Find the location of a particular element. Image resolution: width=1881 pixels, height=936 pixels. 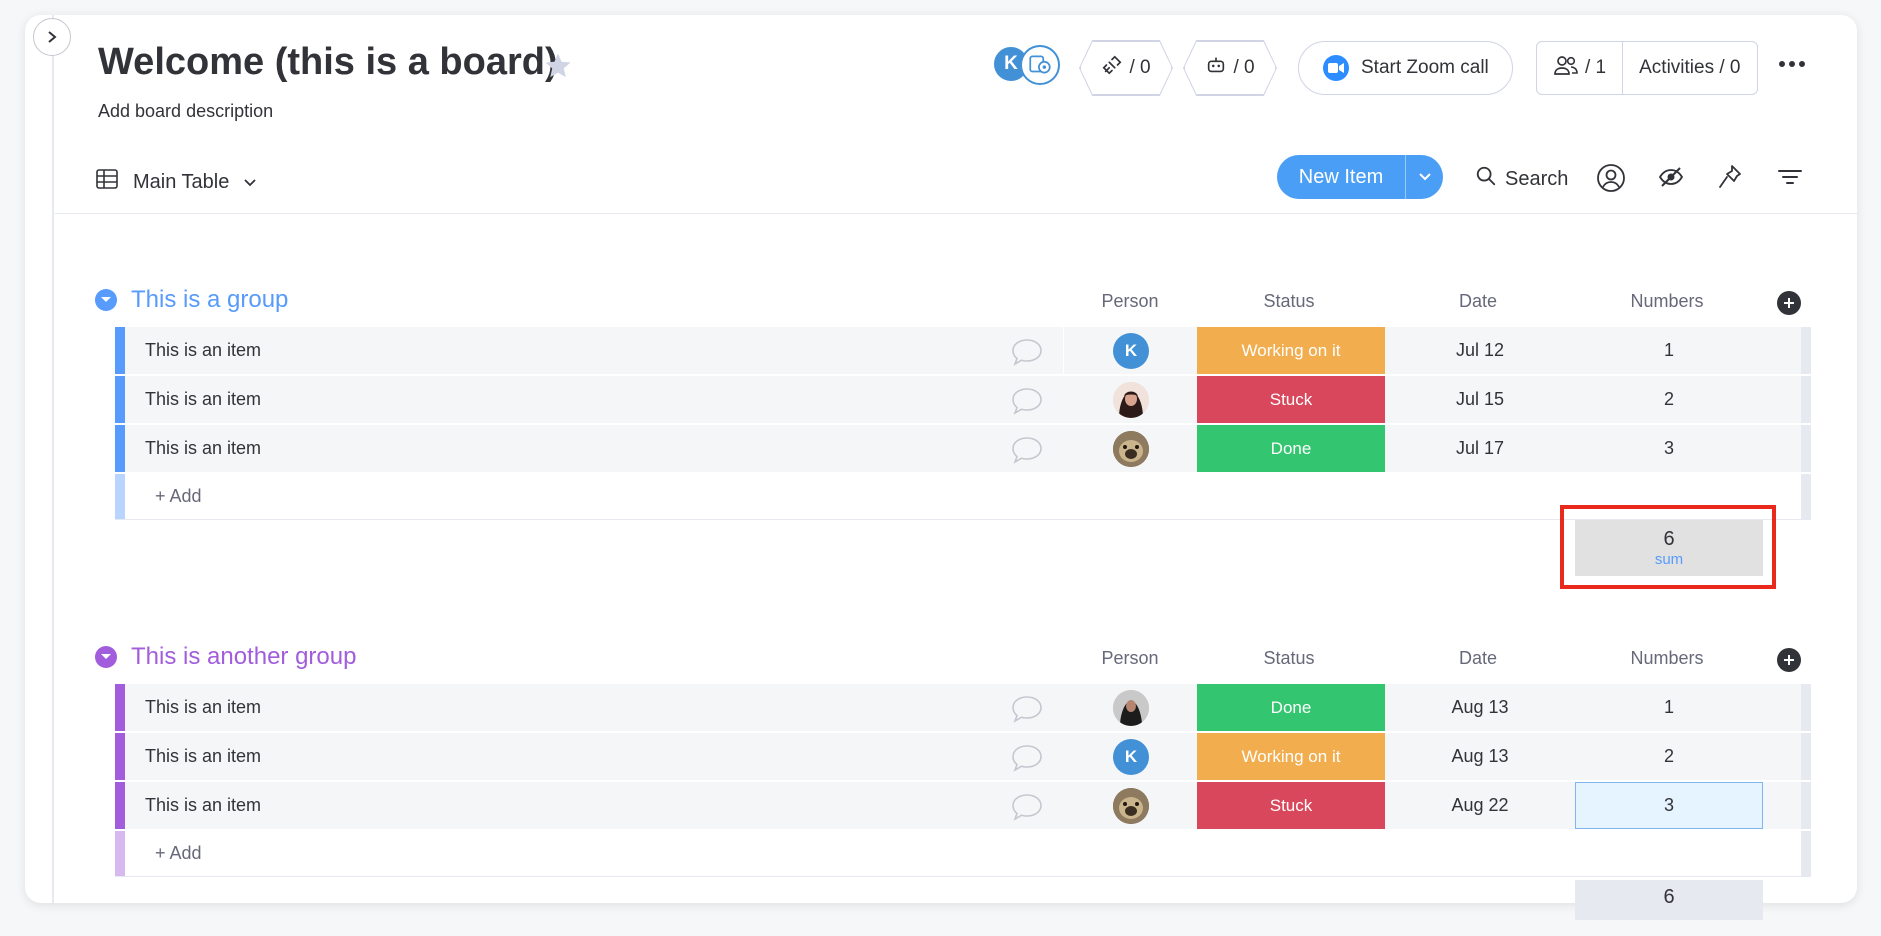

user-photo-avatar is located at coordinates (1131, 707).